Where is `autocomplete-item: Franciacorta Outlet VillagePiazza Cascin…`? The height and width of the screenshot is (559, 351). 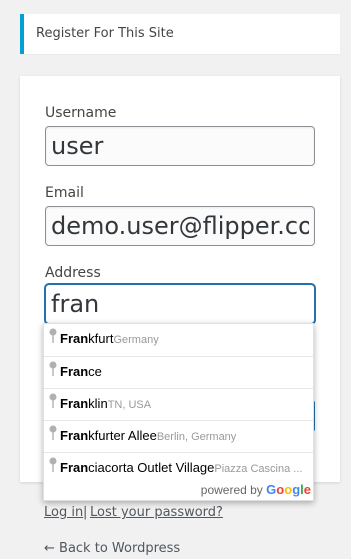 autocomplete-item: Franciacorta Outlet VillagePiazza Cascin… is located at coordinates (178, 468).